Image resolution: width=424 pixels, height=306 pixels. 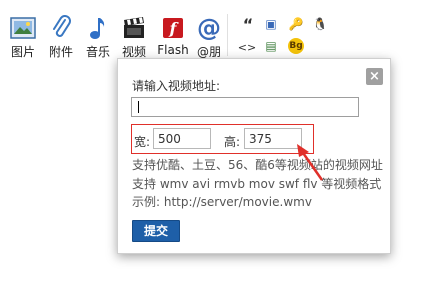 I want to click on insert-music-button: 音乐, so click(x=98, y=37).